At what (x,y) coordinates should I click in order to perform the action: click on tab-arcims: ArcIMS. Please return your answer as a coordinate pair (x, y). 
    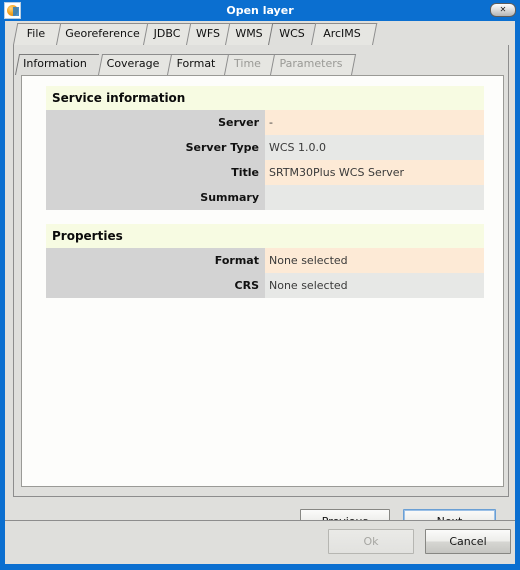
    Looking at the image, I should click on (344, 34).